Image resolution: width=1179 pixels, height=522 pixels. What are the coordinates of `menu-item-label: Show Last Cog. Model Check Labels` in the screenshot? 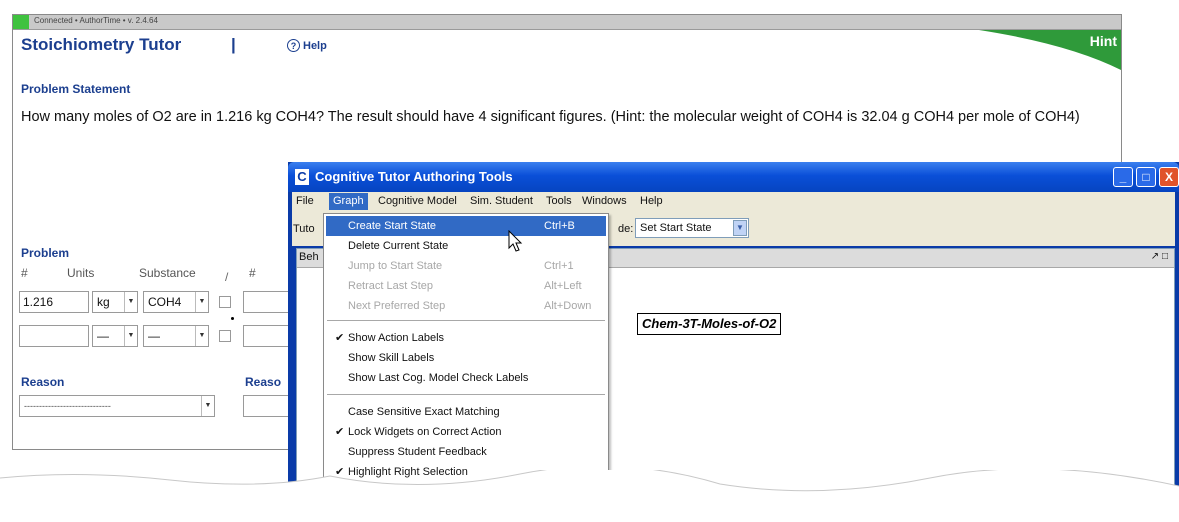 It's located at (438, 378).